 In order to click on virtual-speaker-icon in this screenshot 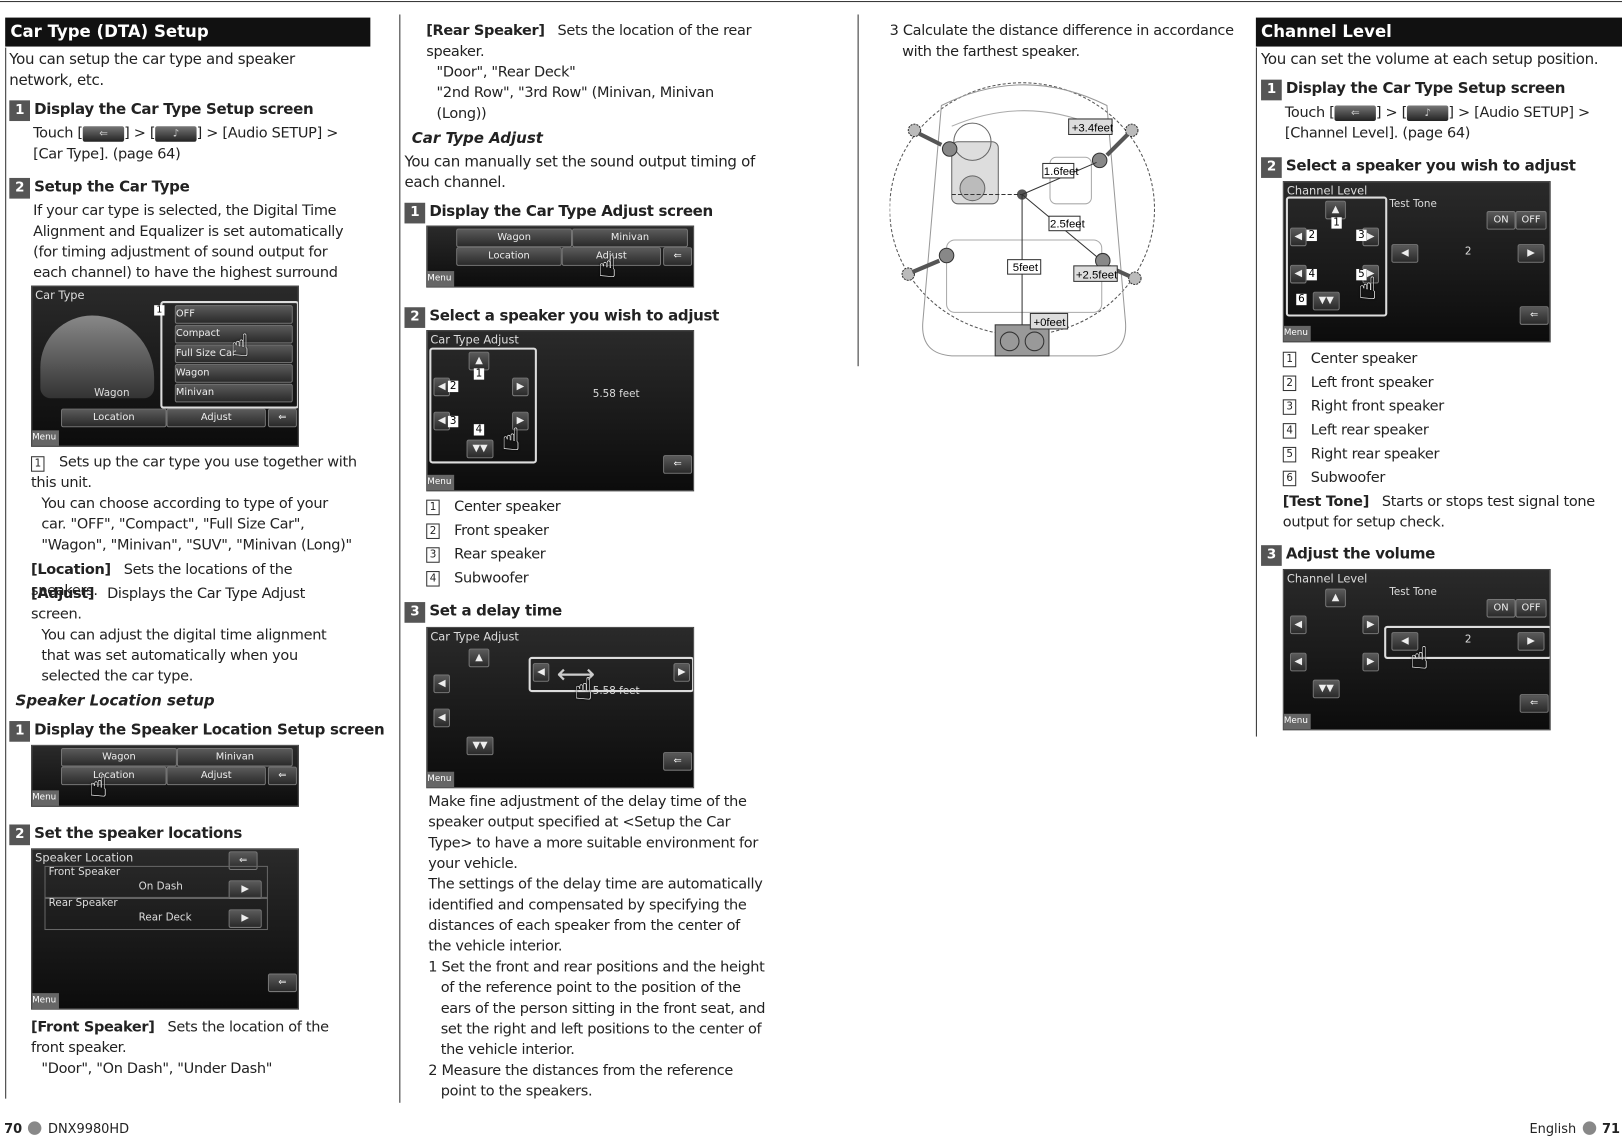, I will do `click(1135, 278)`.